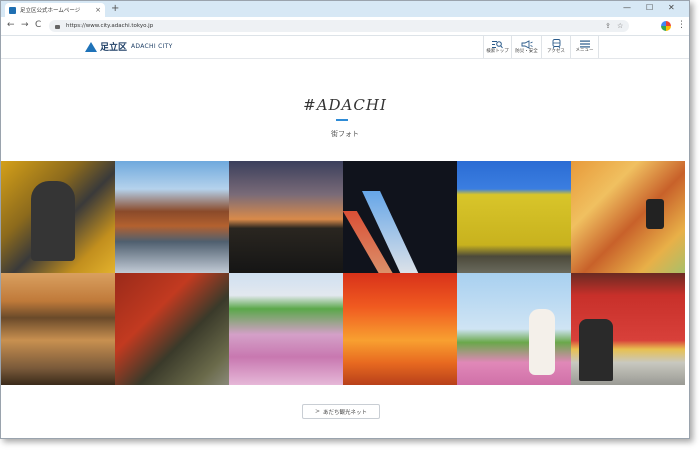  Describe the element at coordinates (58, 217) in the screenshot. I see `komainu-autumn-photo` at that location.